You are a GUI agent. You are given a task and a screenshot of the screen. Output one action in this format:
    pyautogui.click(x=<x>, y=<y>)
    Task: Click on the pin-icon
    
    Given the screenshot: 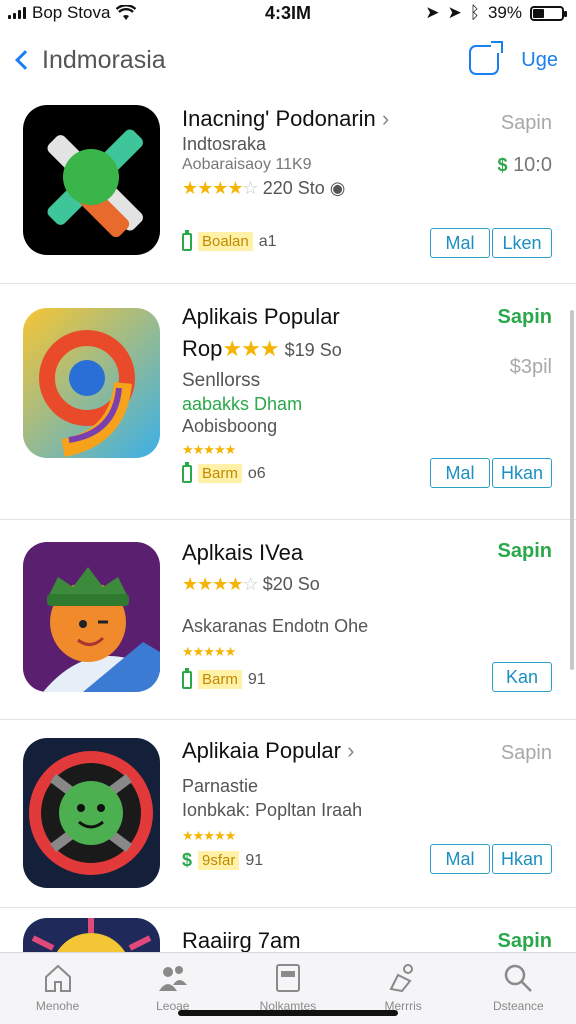 What is the action you would take?
    pyautogui.click(x=401, y=978)
    